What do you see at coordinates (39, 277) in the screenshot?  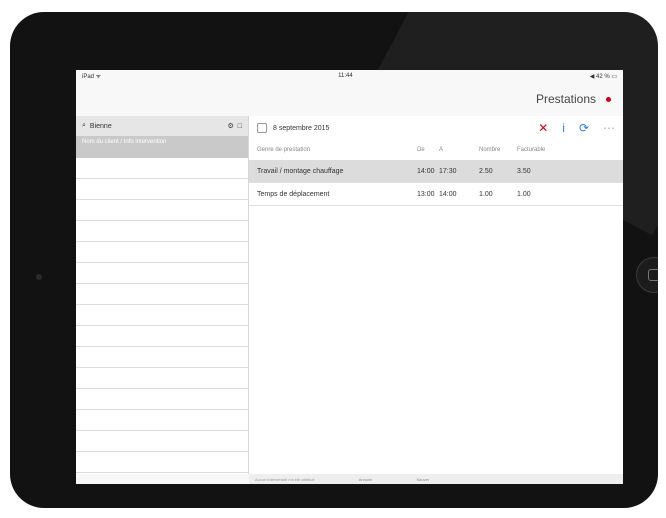 I see `camera` at bounding box center [39, 277].